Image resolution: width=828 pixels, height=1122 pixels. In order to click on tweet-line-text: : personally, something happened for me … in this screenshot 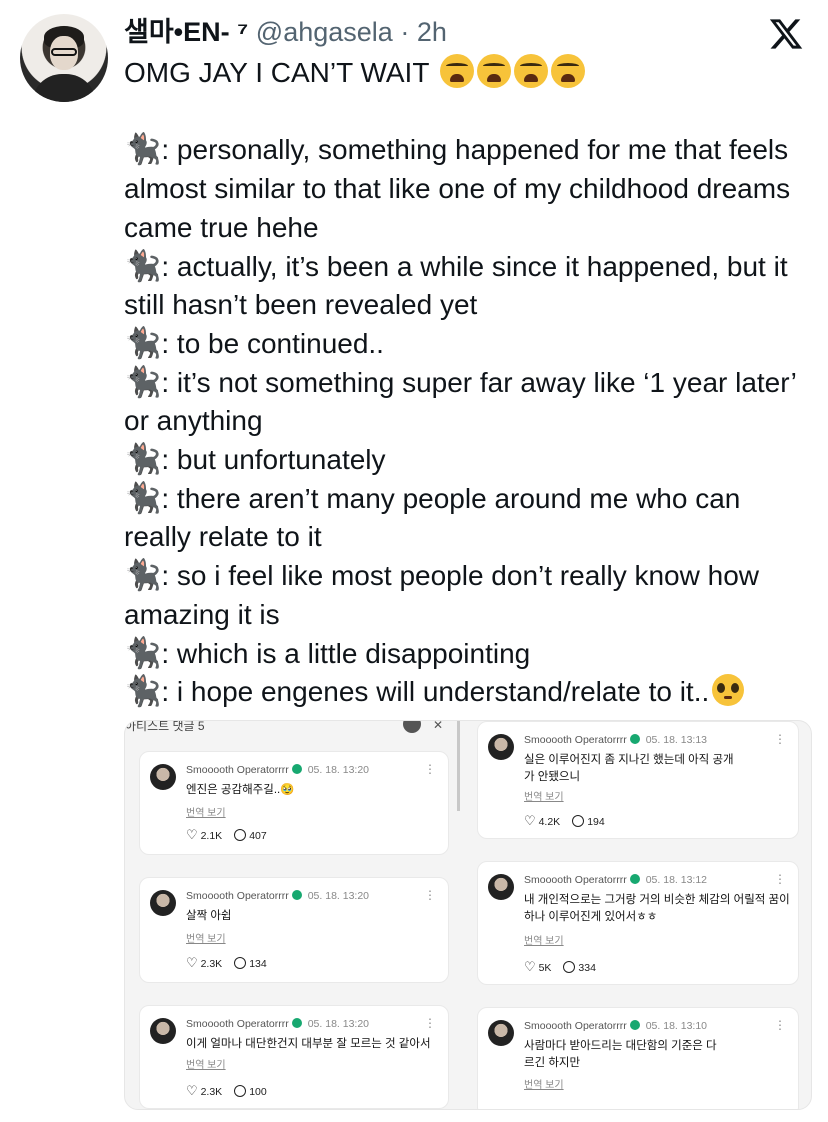, I will do `click(457, 188)`.